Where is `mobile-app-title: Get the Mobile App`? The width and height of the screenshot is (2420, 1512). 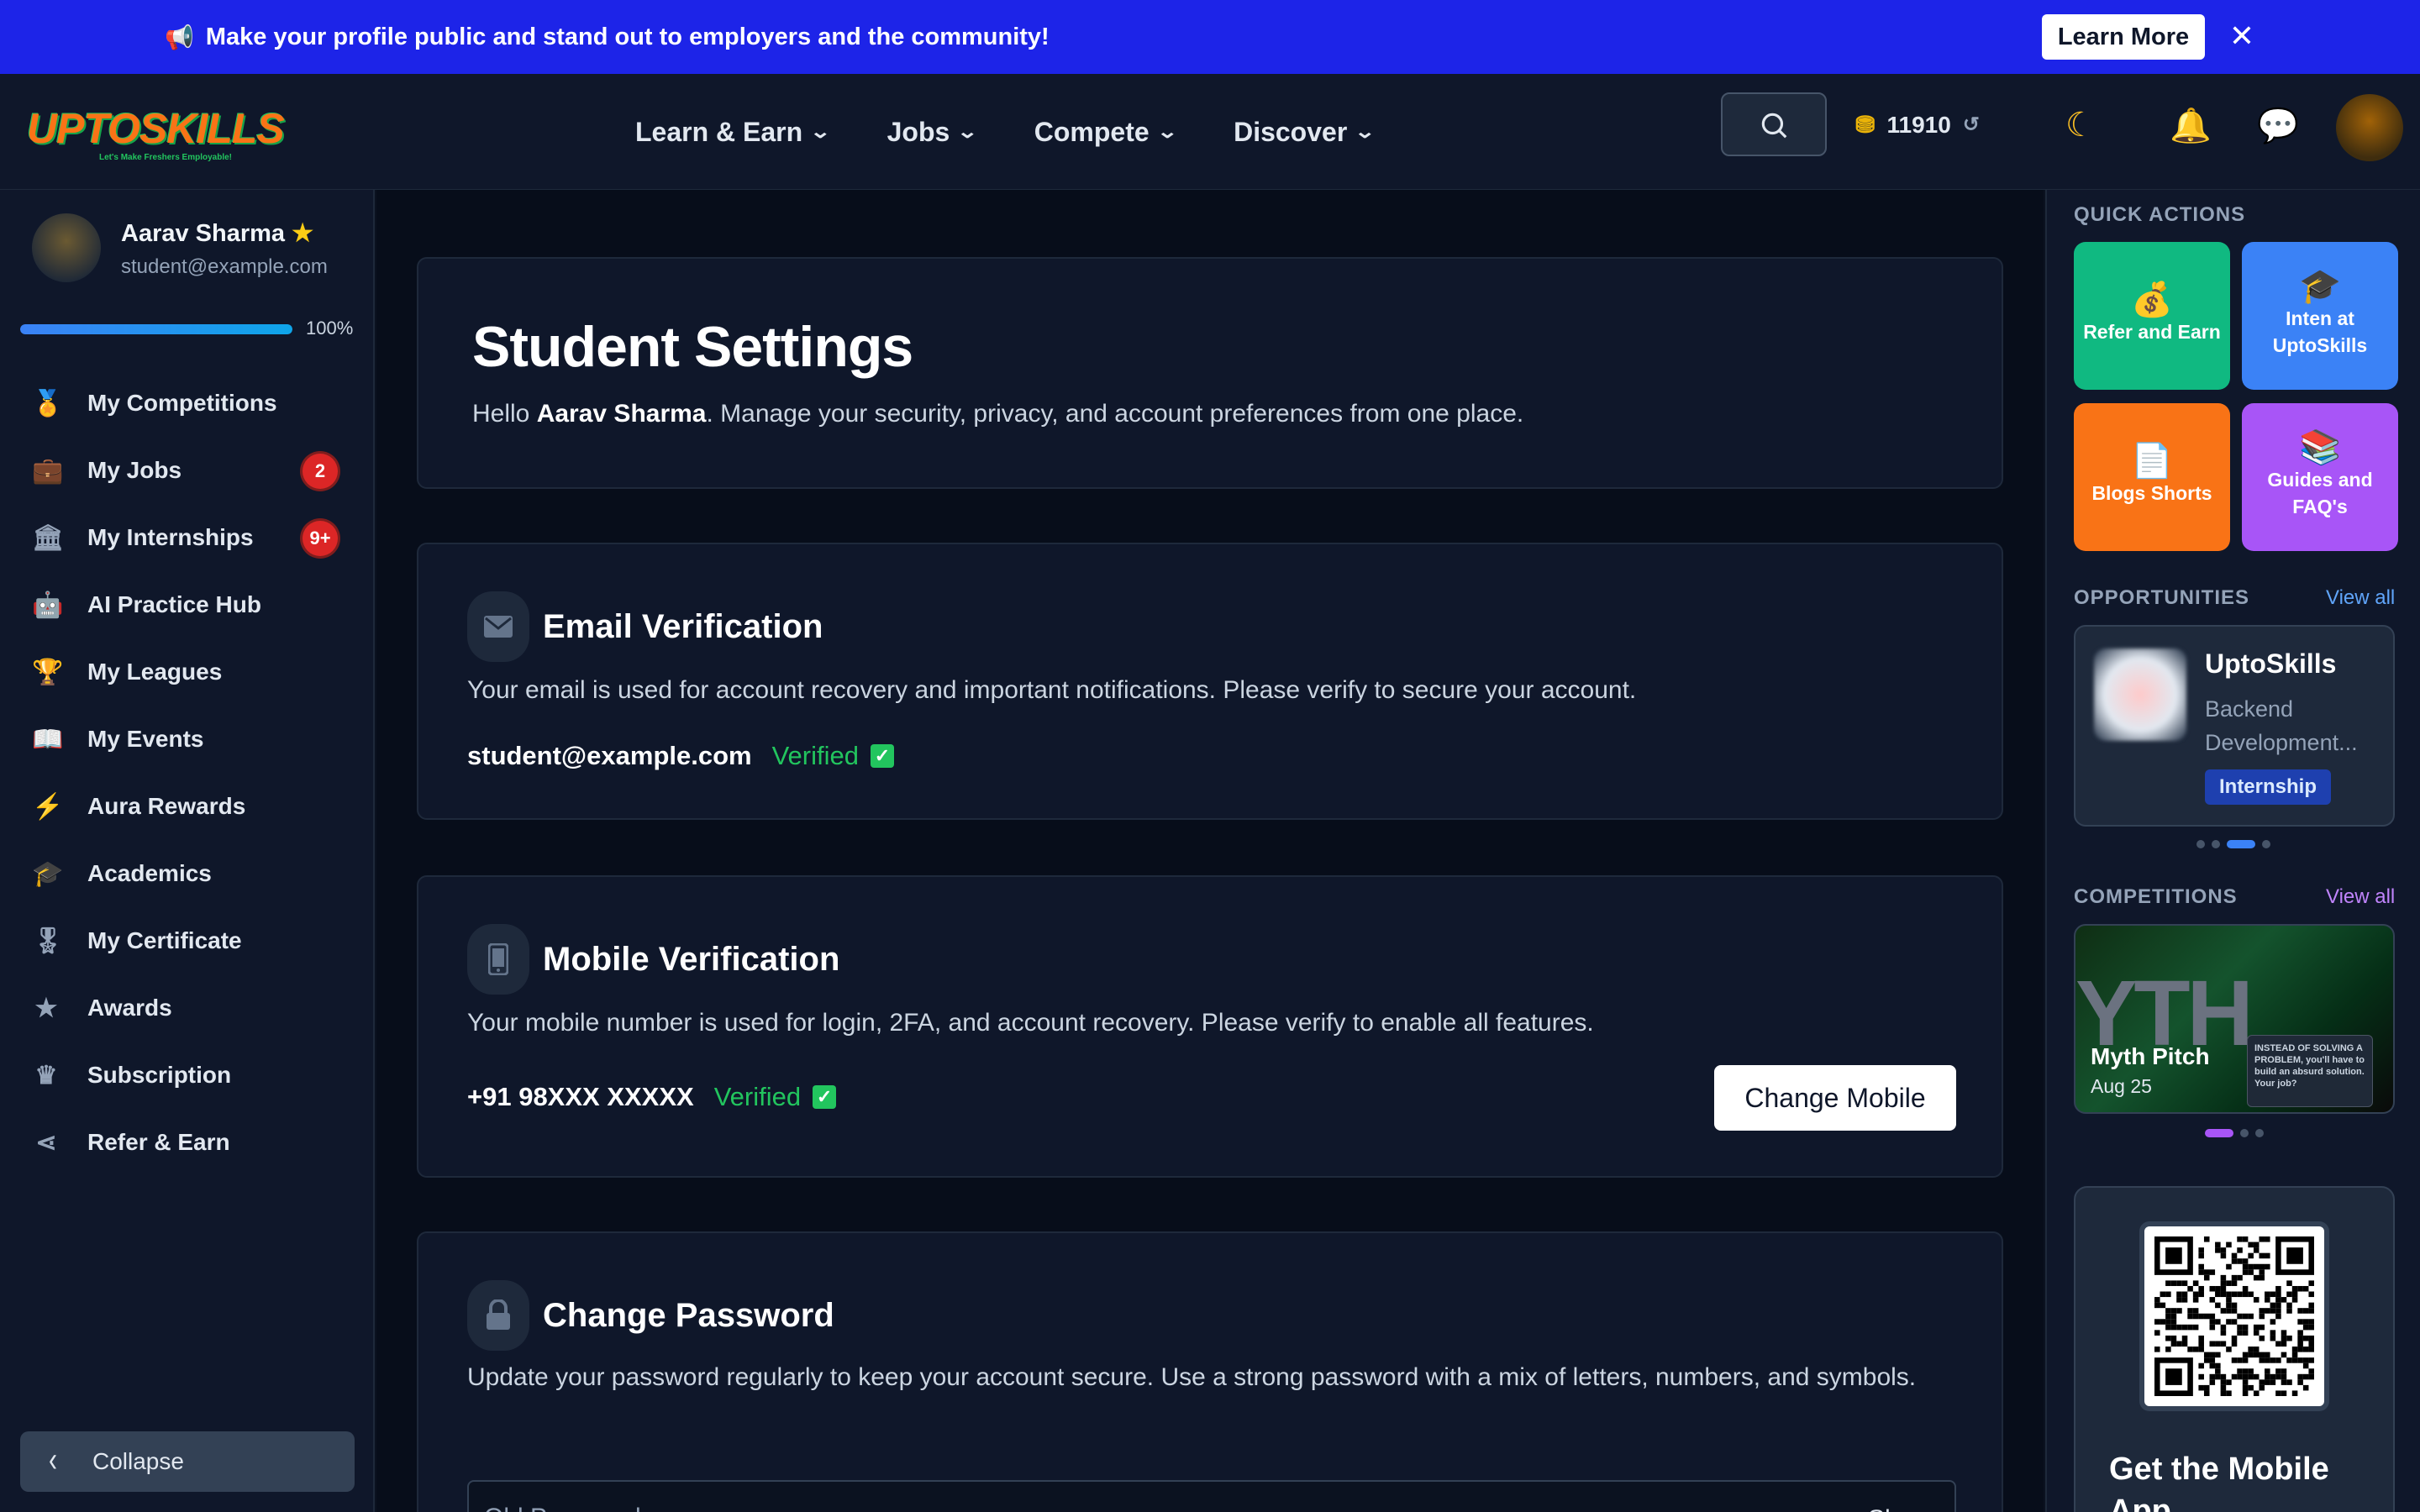 mobile-app-title: Get the Mobile App is located at coordinates (2219, 1482).